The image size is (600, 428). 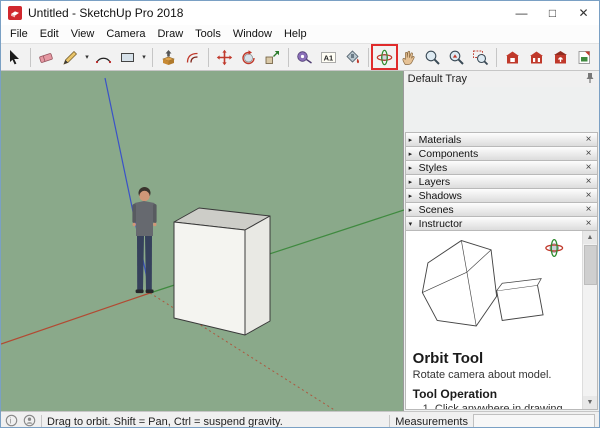 I want to click on text-label-icon: A1, so click(x=328, y=57).